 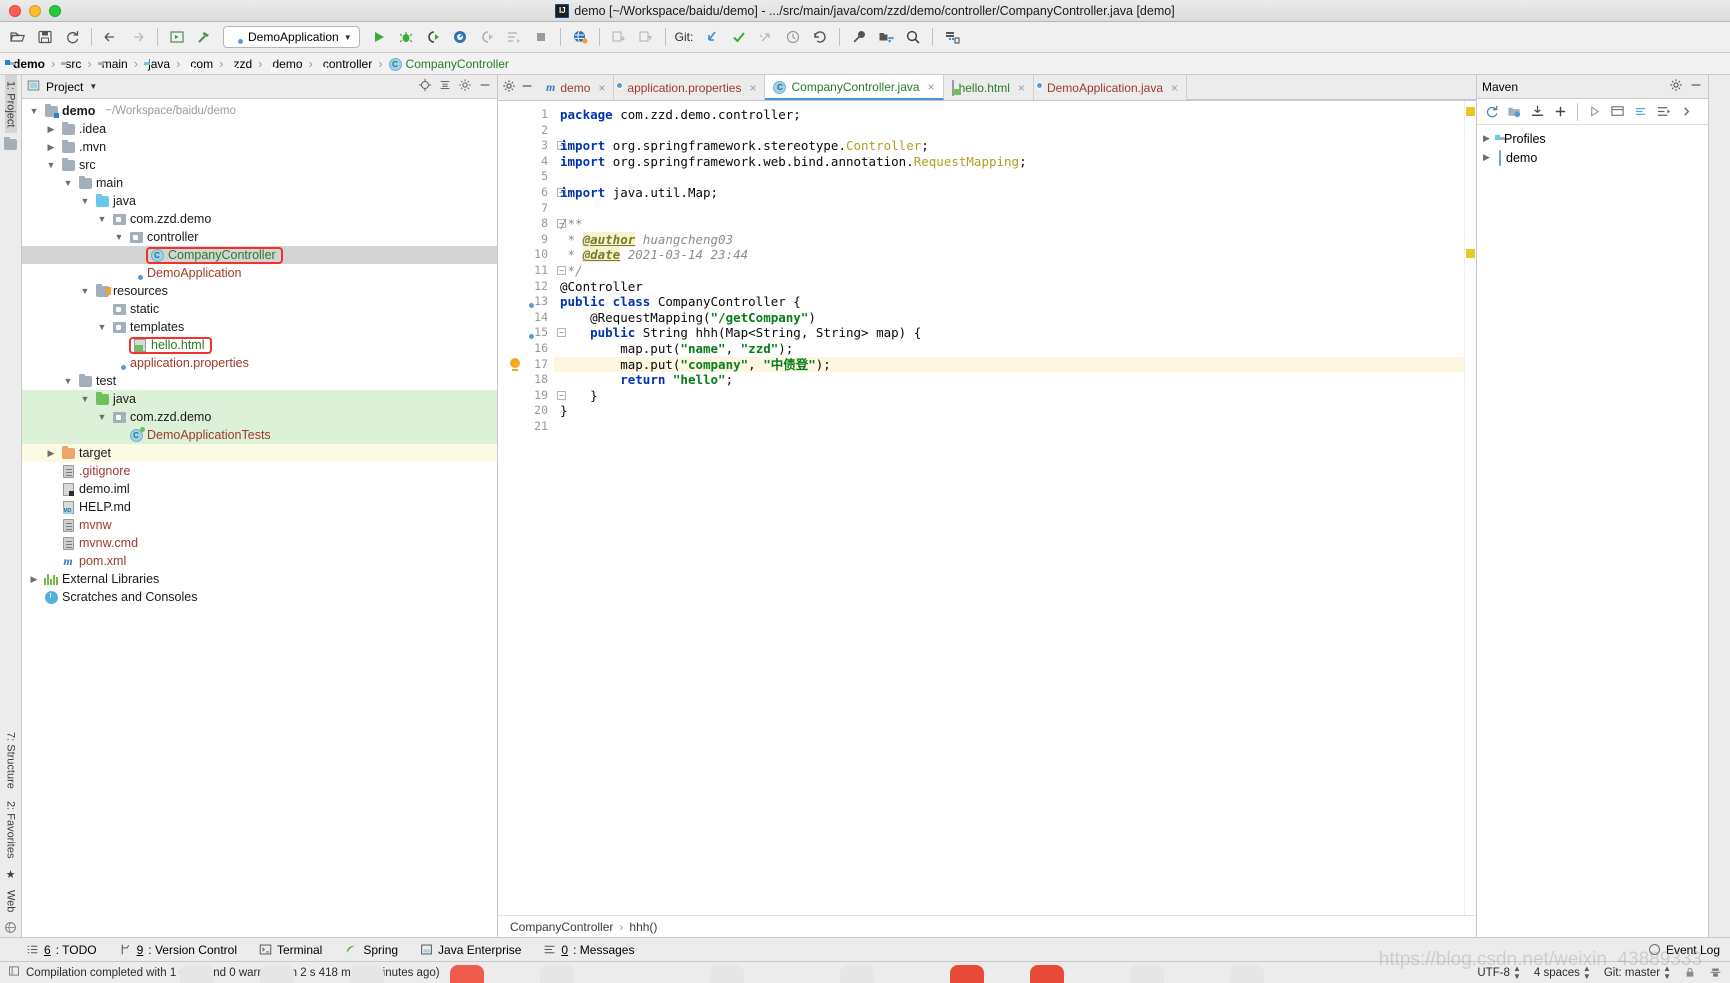 What do you see at coordinates (1491, 111) in the screenshot?
I see `reimport-icon` at bounding box center [1491, 111].